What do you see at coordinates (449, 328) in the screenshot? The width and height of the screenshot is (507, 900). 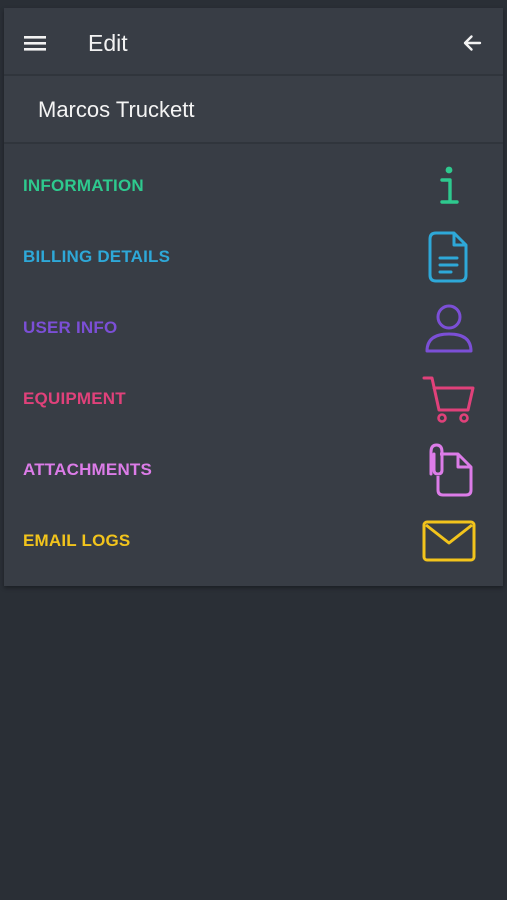 I see `user-icon` at bounding box center [449, 328].